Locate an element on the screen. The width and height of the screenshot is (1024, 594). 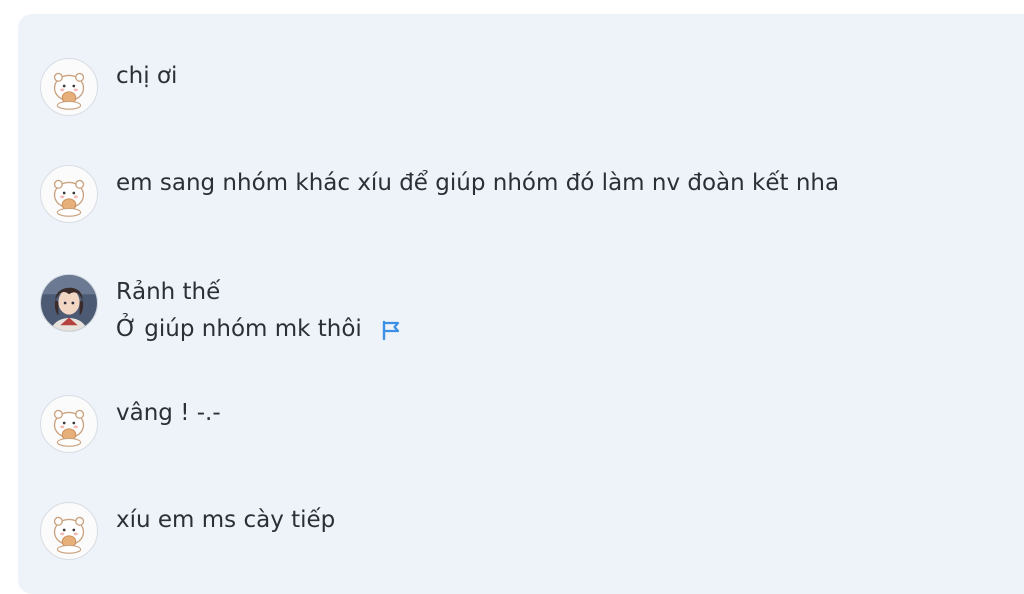
message-text: vâng ! -.- is located at coordinates (168, 413).